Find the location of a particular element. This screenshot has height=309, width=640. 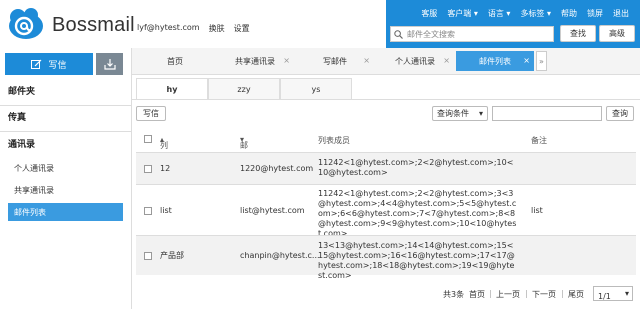

pagination: 共3条 首页 | 上一页 | 下一页 | 尾页 1/1 ▾ is located at coordinates (386, 294).